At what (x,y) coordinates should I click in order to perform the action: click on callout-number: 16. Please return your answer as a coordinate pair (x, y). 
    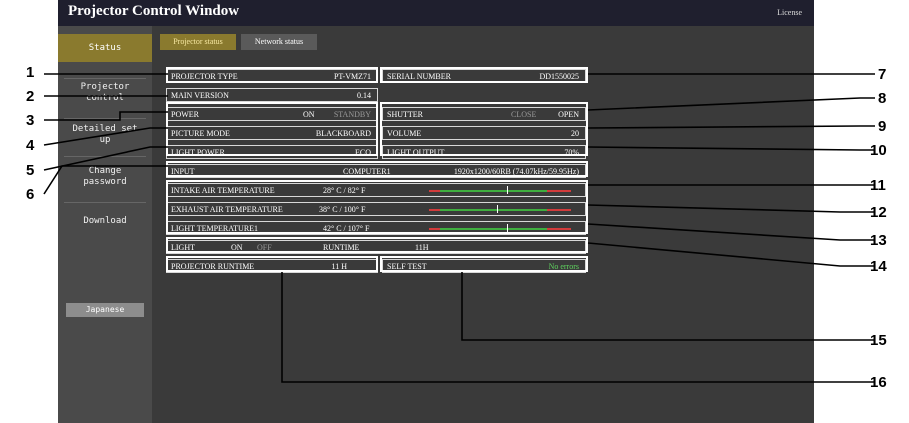
    Looking at the image, I should click on (878, 382).